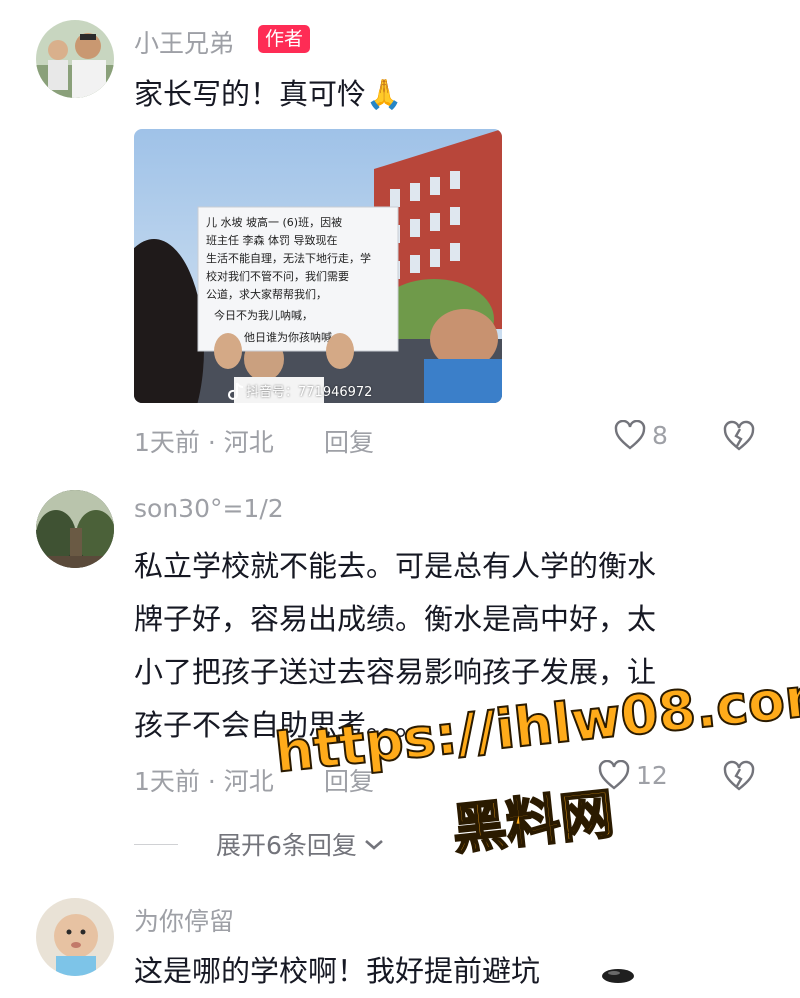  Describe the element at coordinates (277, 276) in the screenshot. I see `sign-line: 校对我们不管不问，我们需要` at that location.